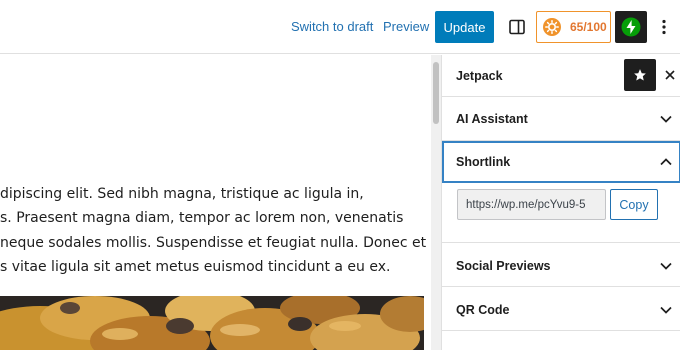  I want to click on panel-label: Shortlink, so click(483, 162).